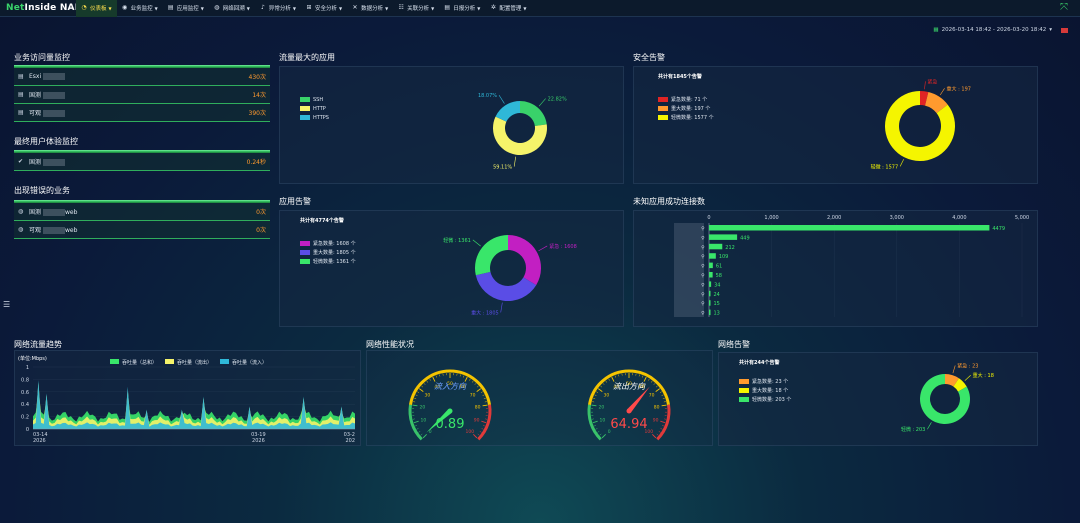 This screenshot has height=523, width=1080. What do you see at coordinates (1000, 30) in the screenshot?
I see `date-range-picker: ▦ 2026-03-14 18:42 - 2026-03-20 18:42 ▾` at bounding box center [1000, 30].